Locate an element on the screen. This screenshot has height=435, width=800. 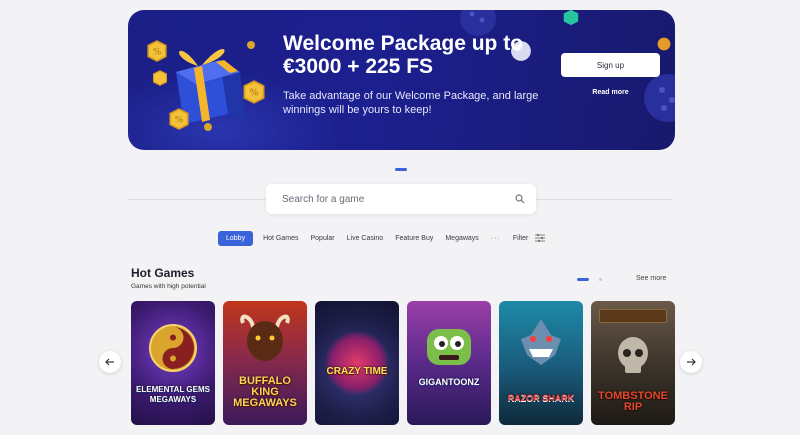
section-title: Hot Games is located at coordinates (163, 273).